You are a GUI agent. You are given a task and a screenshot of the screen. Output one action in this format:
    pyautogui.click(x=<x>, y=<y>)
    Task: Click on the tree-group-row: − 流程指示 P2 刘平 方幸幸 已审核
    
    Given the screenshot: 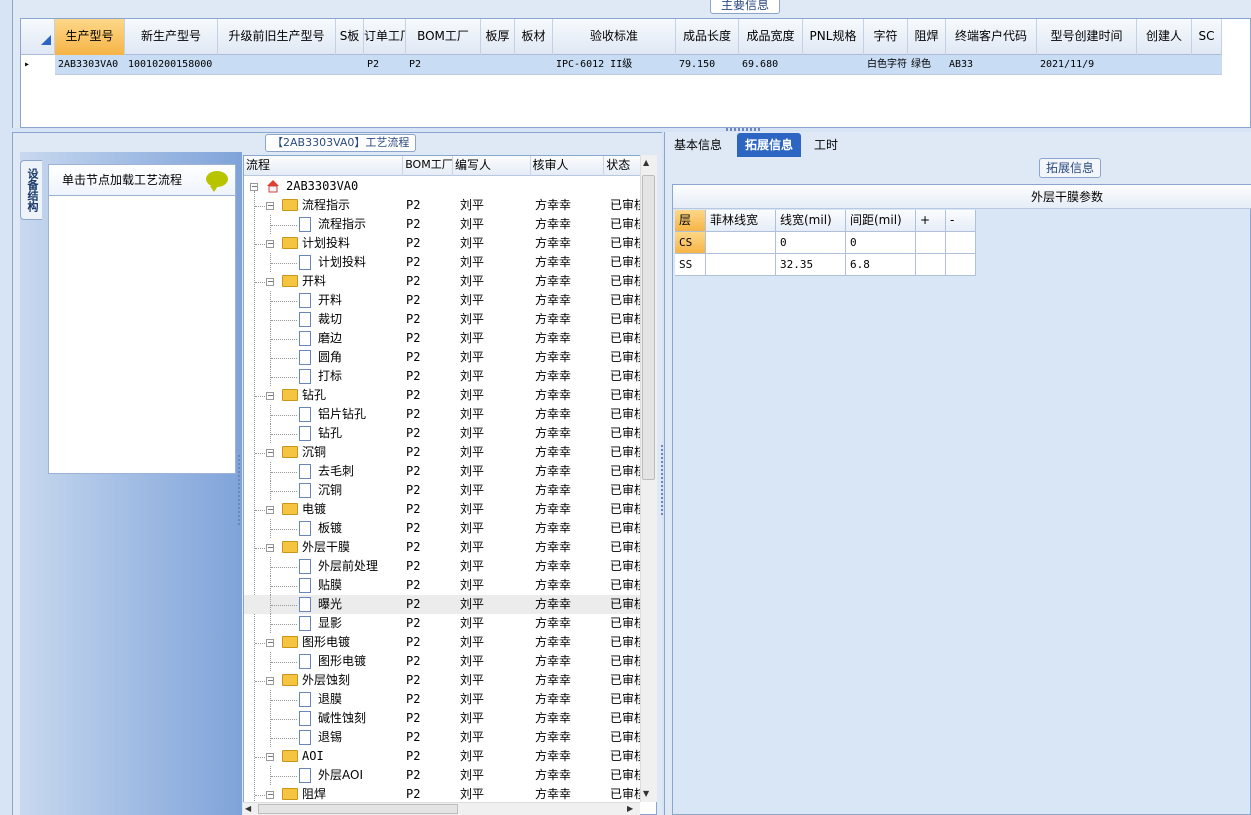 What is the action you would take?
    pyautogui.click(x=444, y=205)
    